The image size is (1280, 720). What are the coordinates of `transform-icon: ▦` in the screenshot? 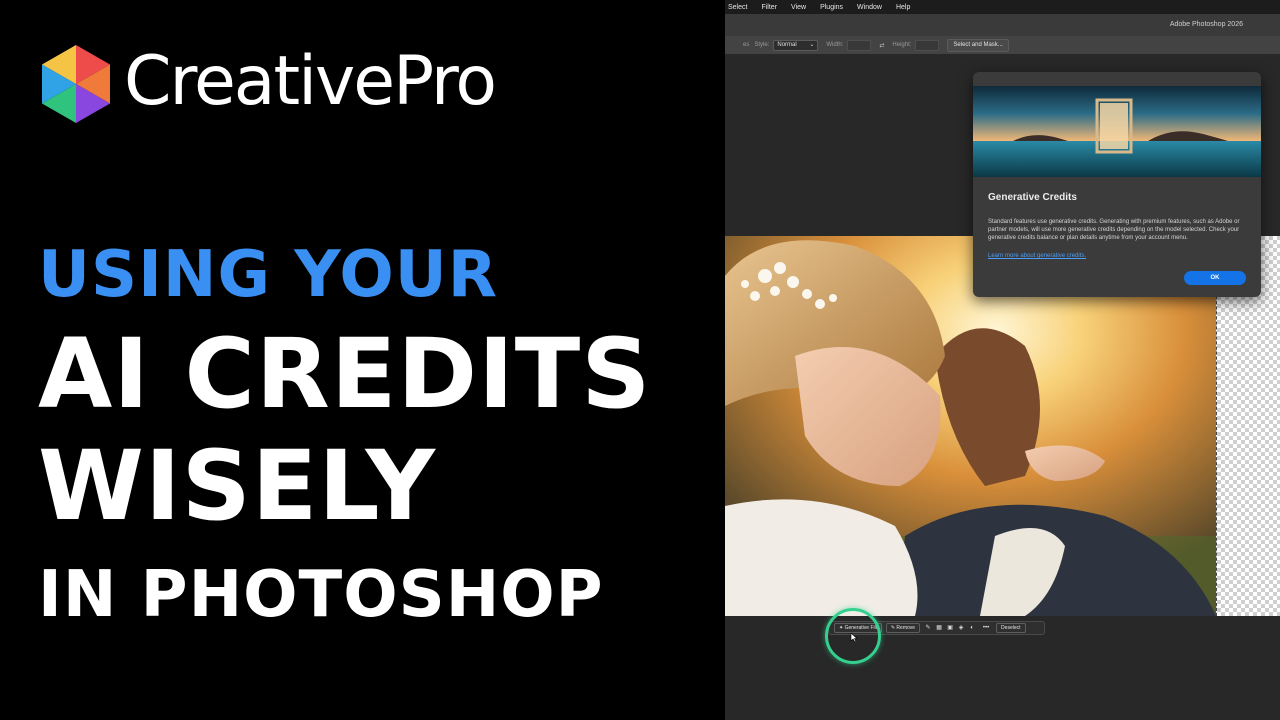 It's located at (939, 628).